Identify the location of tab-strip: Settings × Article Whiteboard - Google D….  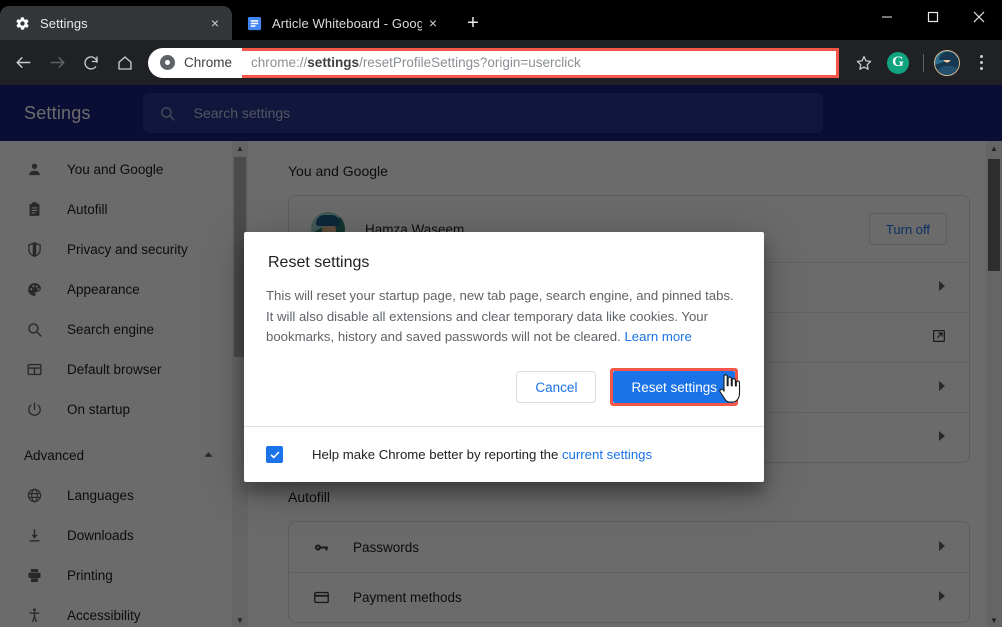
(501, 20).